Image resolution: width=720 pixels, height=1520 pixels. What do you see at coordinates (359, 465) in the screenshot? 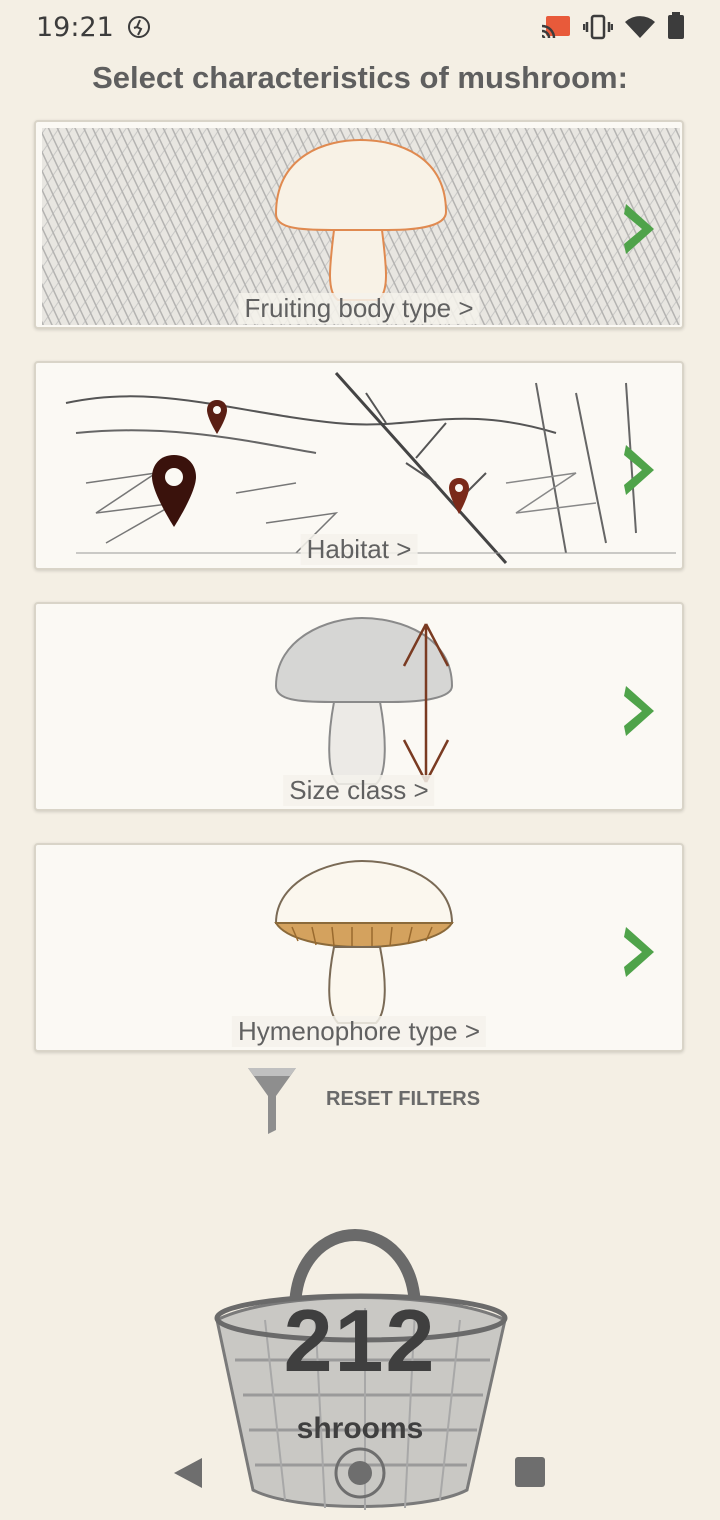
I see `habitat-card: Habitat >` at bounding box center [359, 465].